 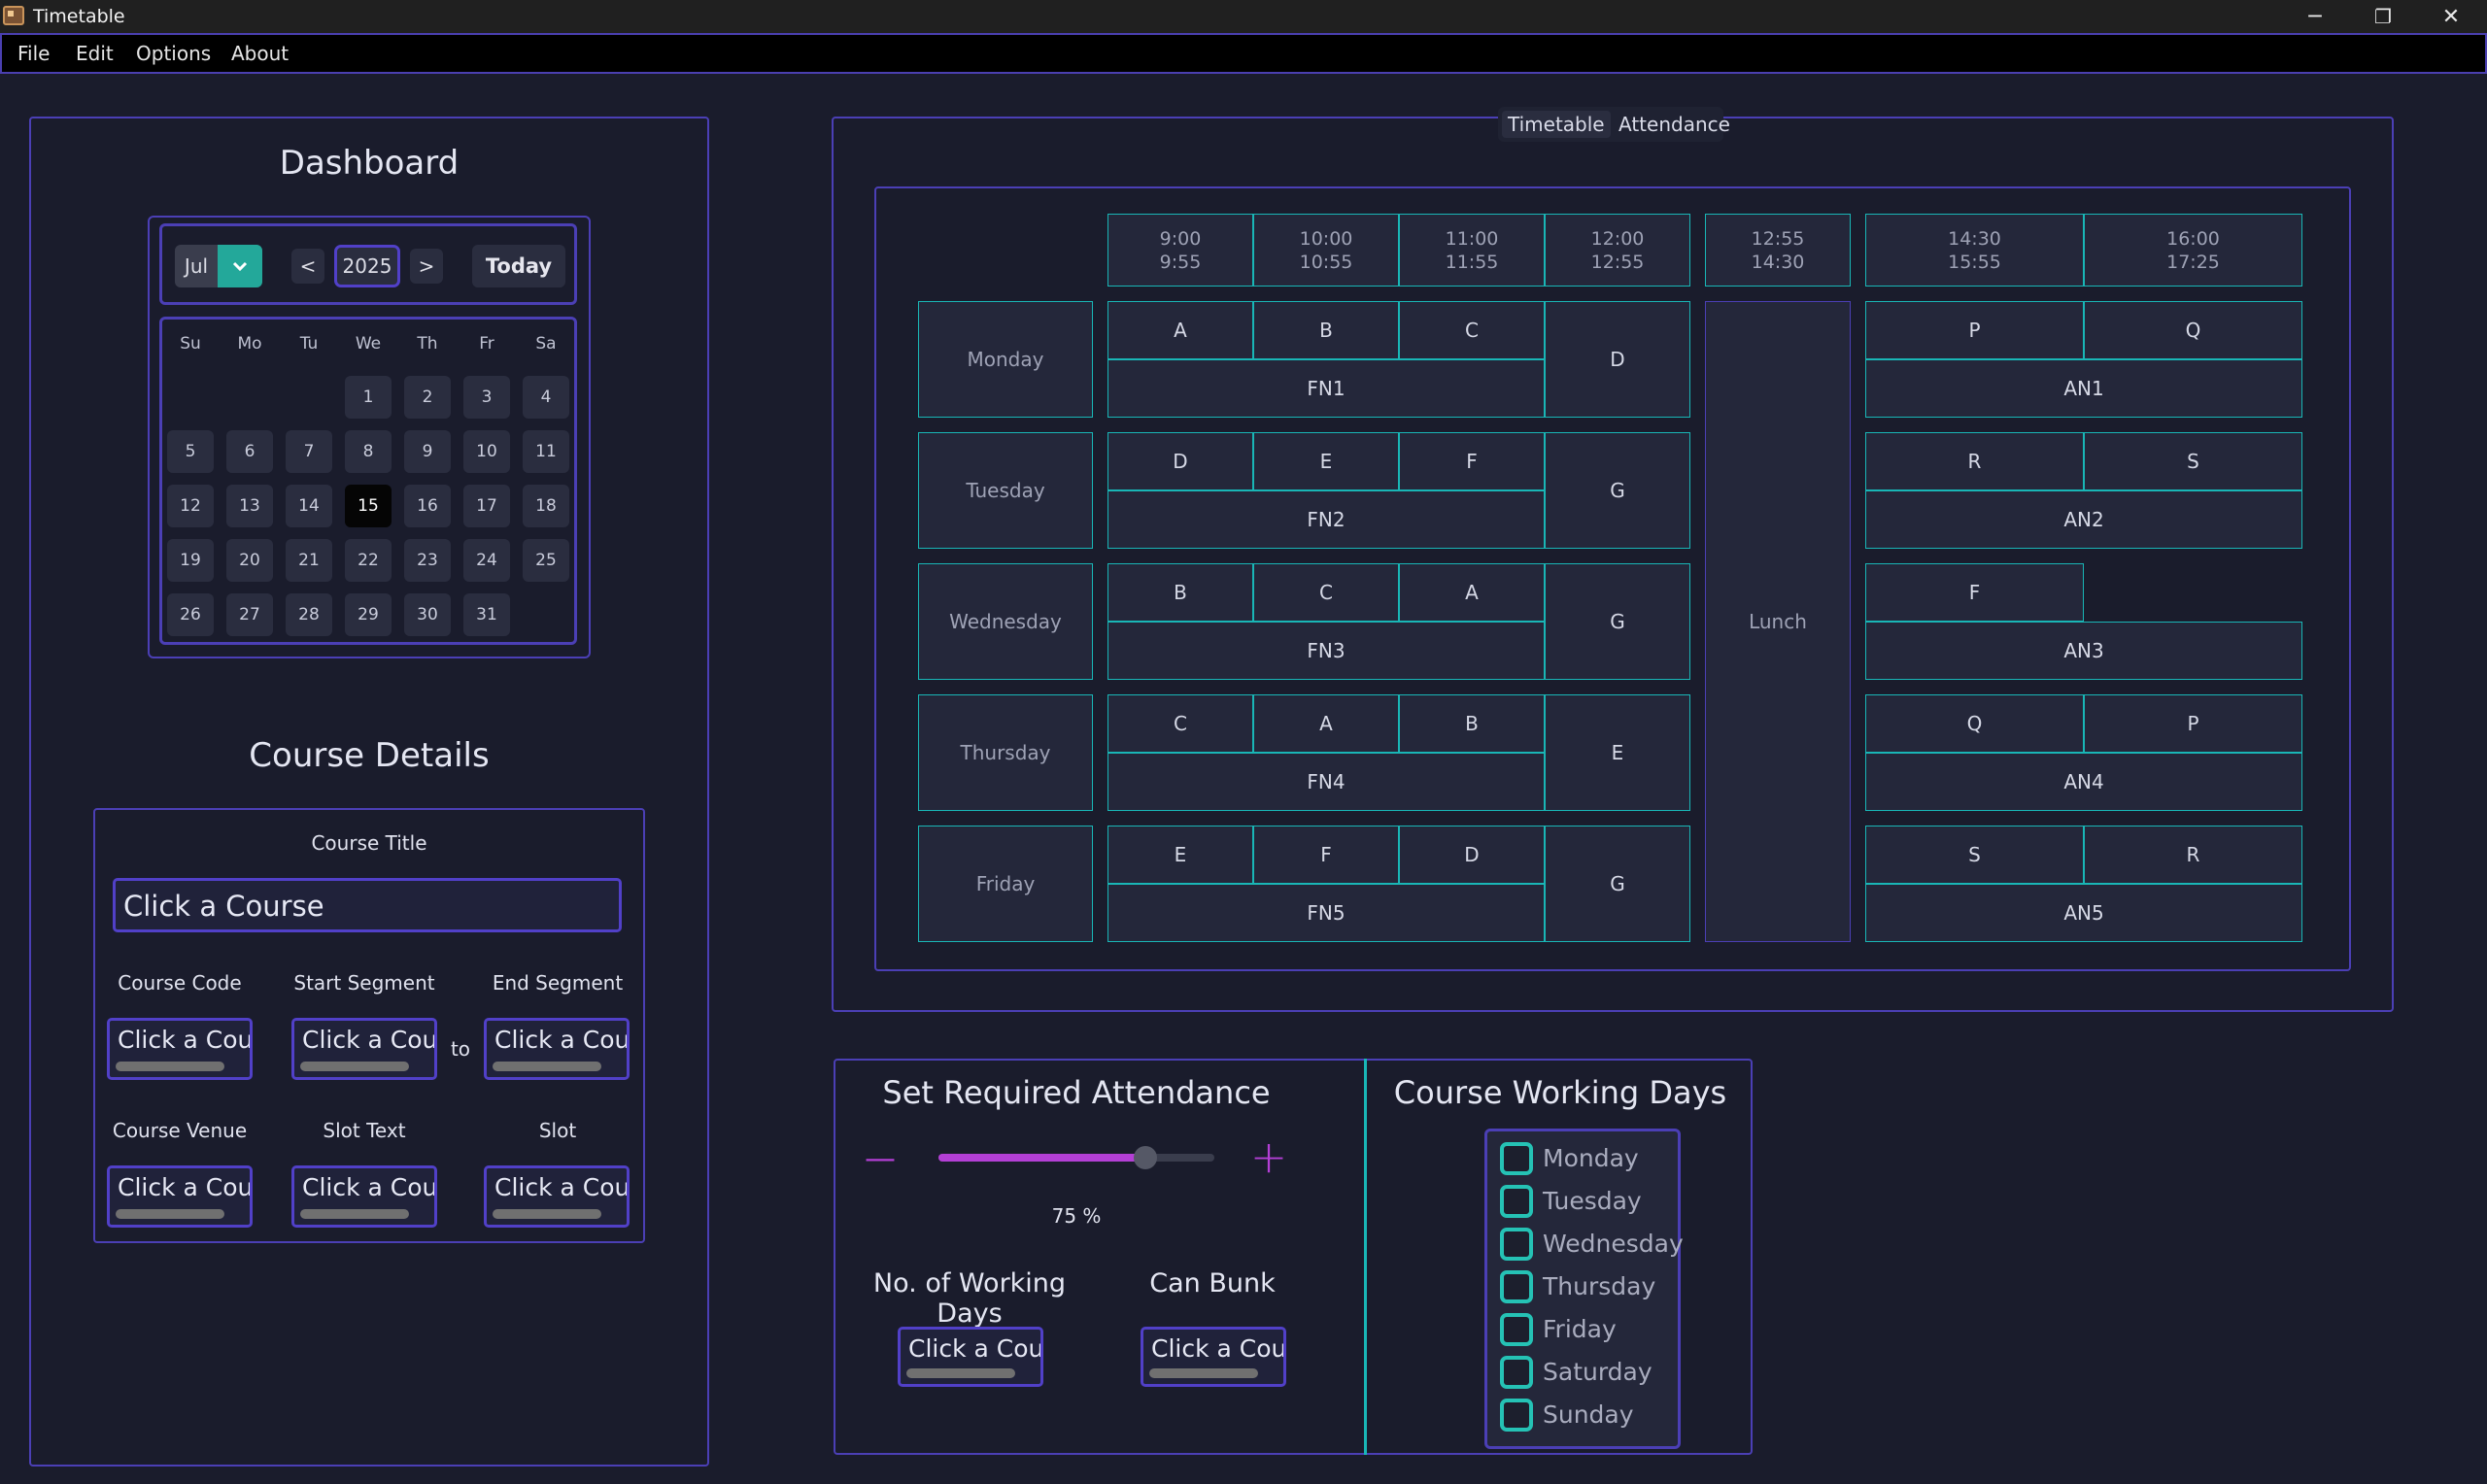 I want to click on working-days-field: Click a Cour, so click(x=970, y=1357).